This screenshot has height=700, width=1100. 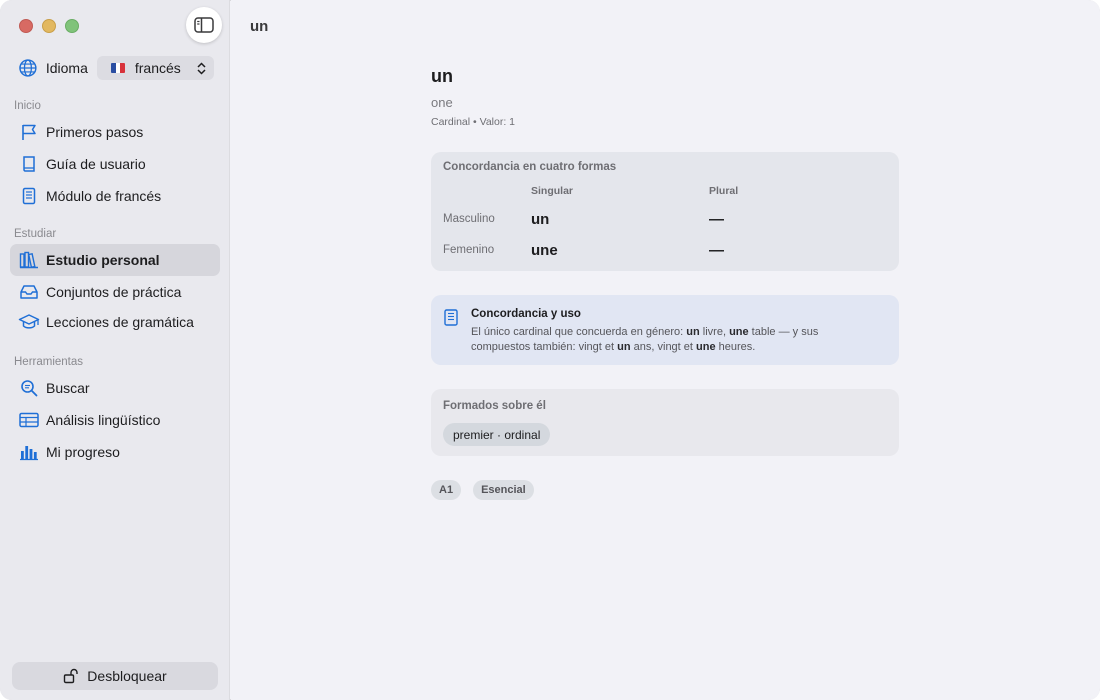 I want to click on language-select: francés, so click(x=155, y=68).